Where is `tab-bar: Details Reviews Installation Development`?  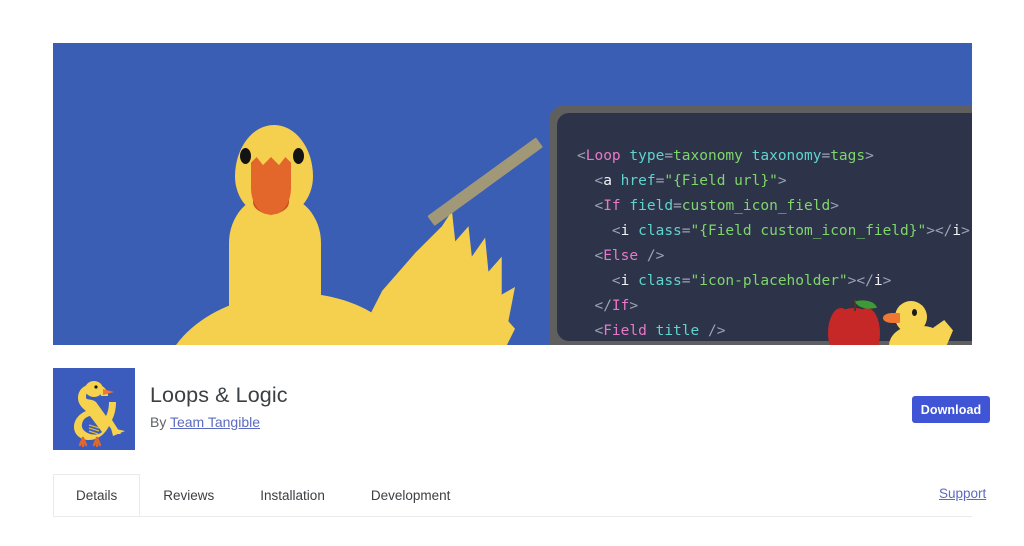
tab-bar: Details Reviews Installation Development is located at coordinates (263, 495).